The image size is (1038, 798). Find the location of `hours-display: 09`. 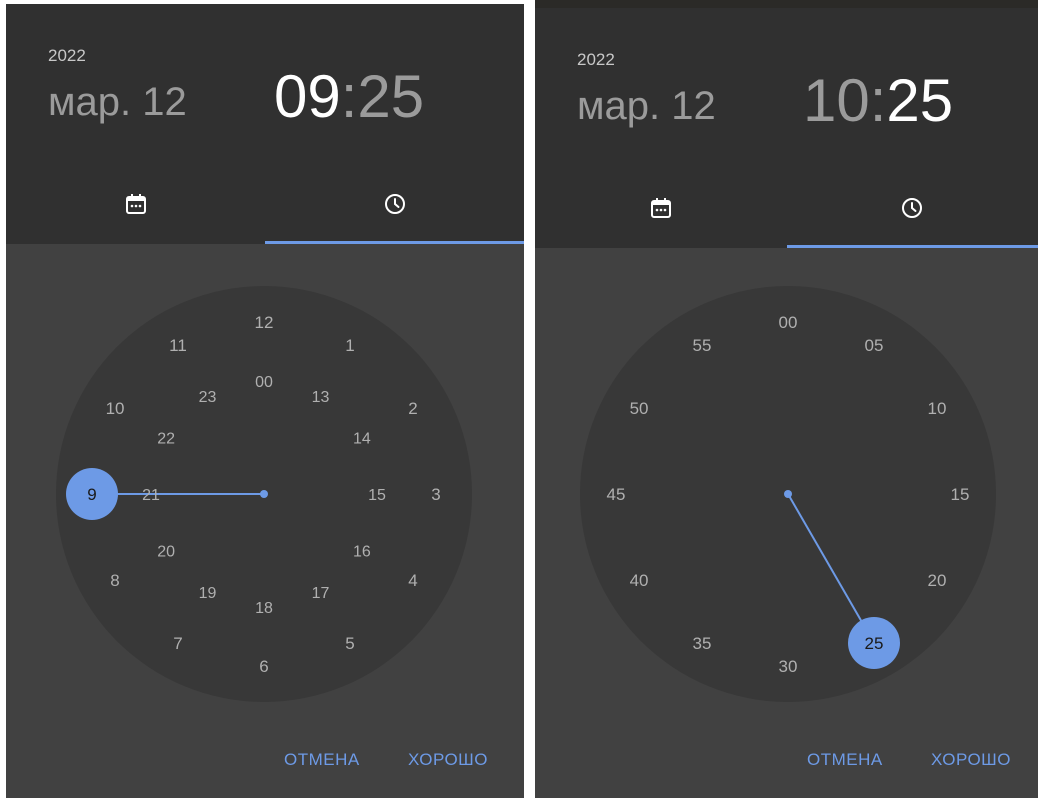

hours-display: 09 is located at coordinates (307, 96).